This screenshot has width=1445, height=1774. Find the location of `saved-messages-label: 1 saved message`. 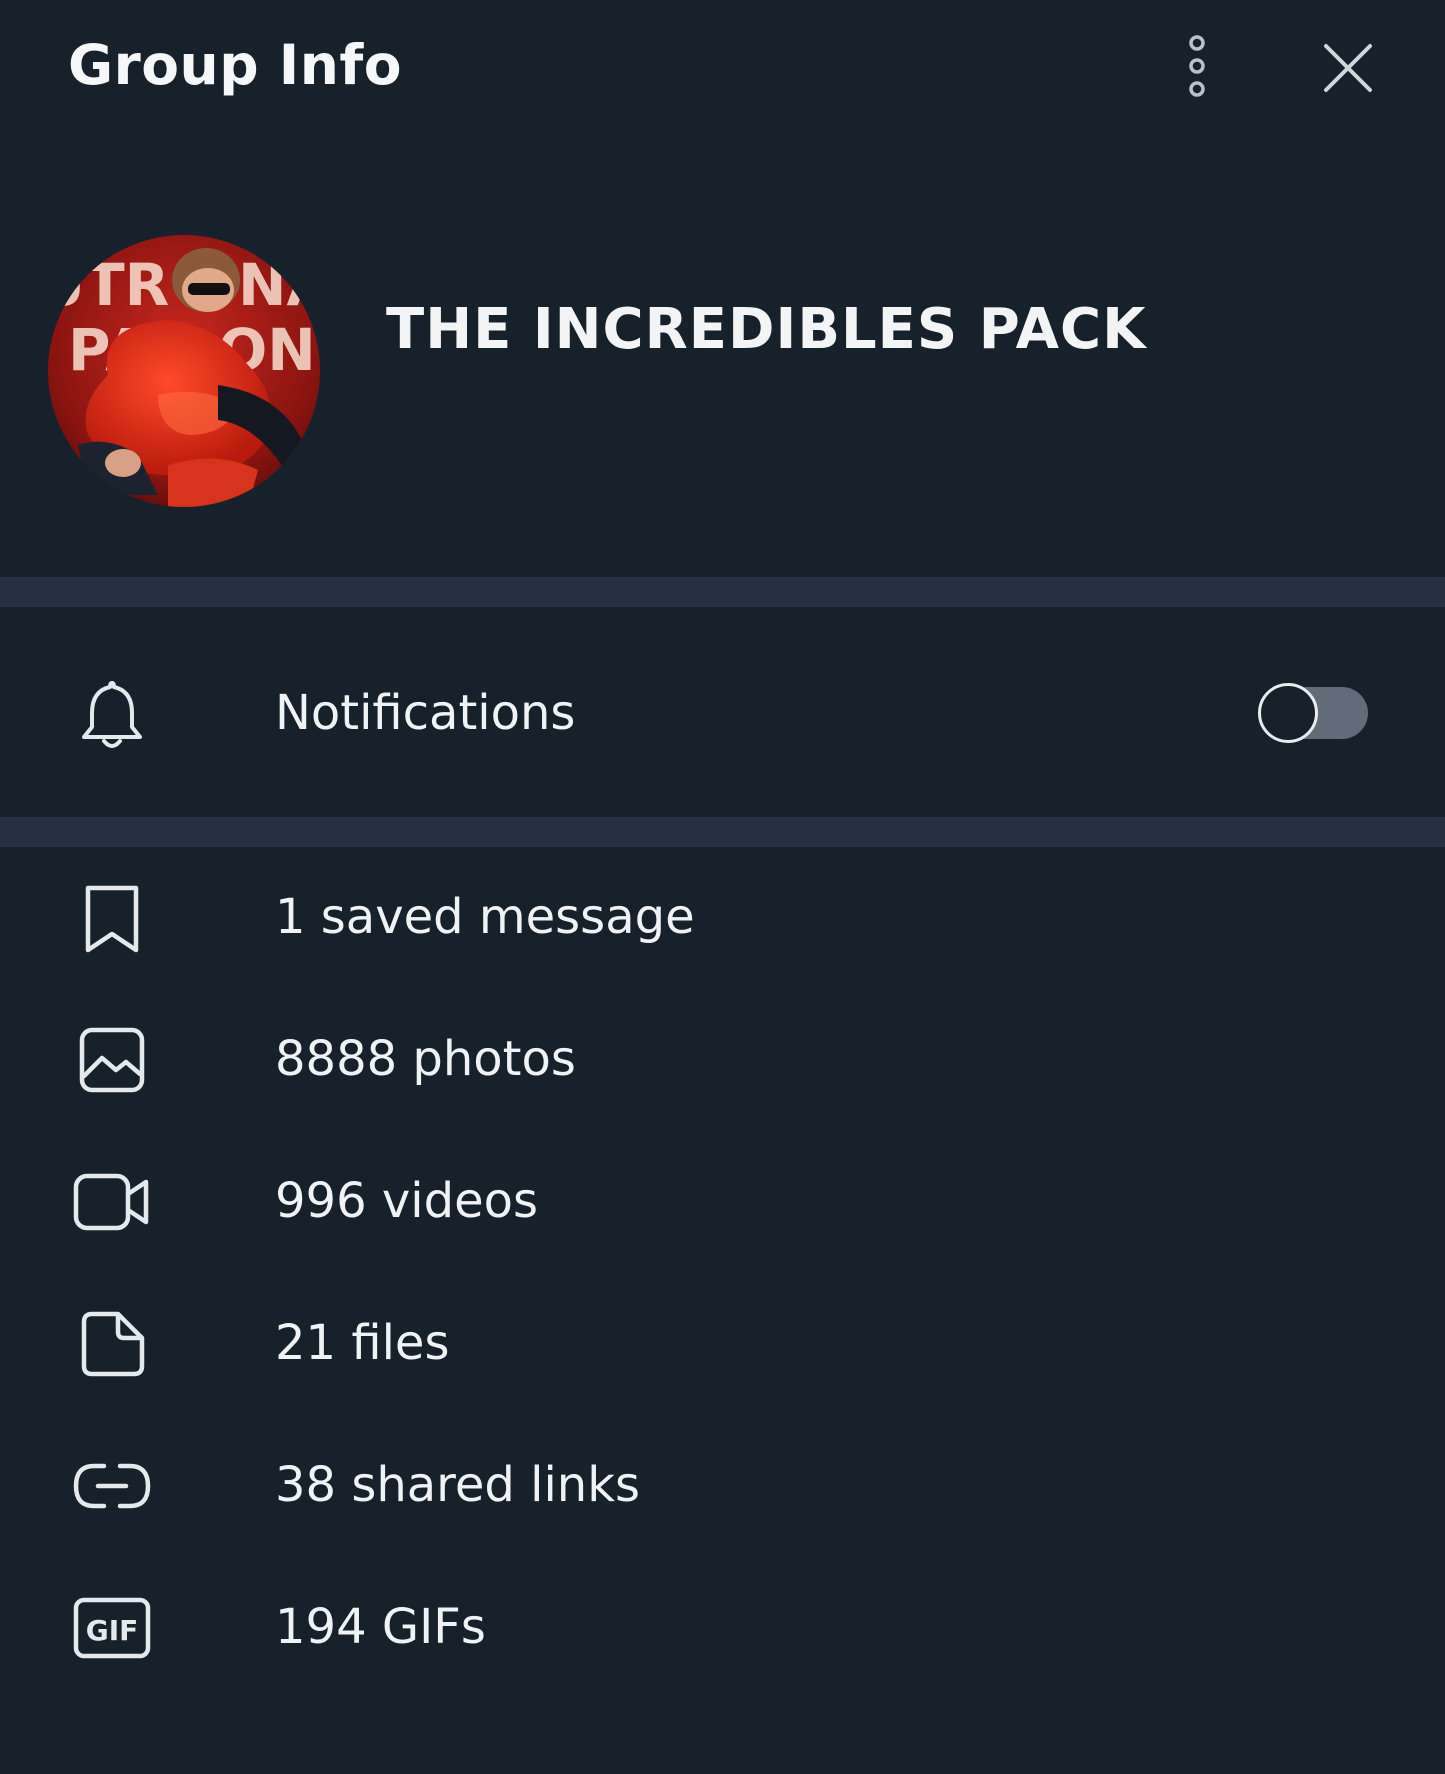

saved-messages-label: 1 saved message is located at coordinates (485, 917).